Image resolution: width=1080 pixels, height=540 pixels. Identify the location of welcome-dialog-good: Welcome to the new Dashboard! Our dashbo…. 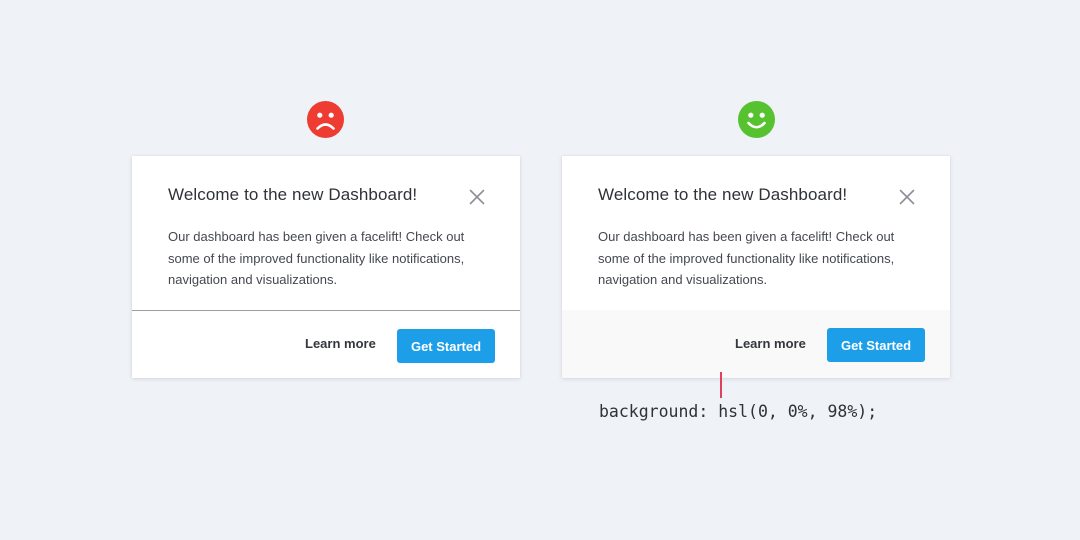
(756, 267).